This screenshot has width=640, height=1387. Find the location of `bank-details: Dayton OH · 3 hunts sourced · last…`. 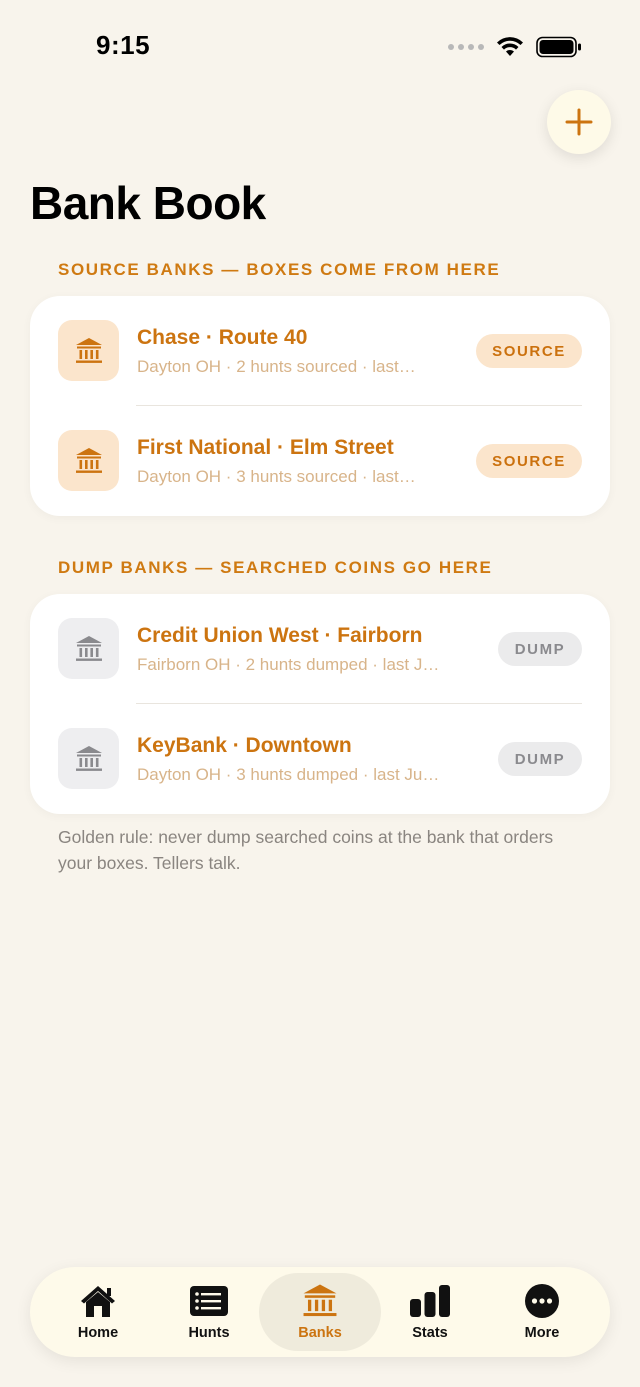

bank-details: Dayton OH · 3 hunts sourced · last… is located at coordinates (276, 476).